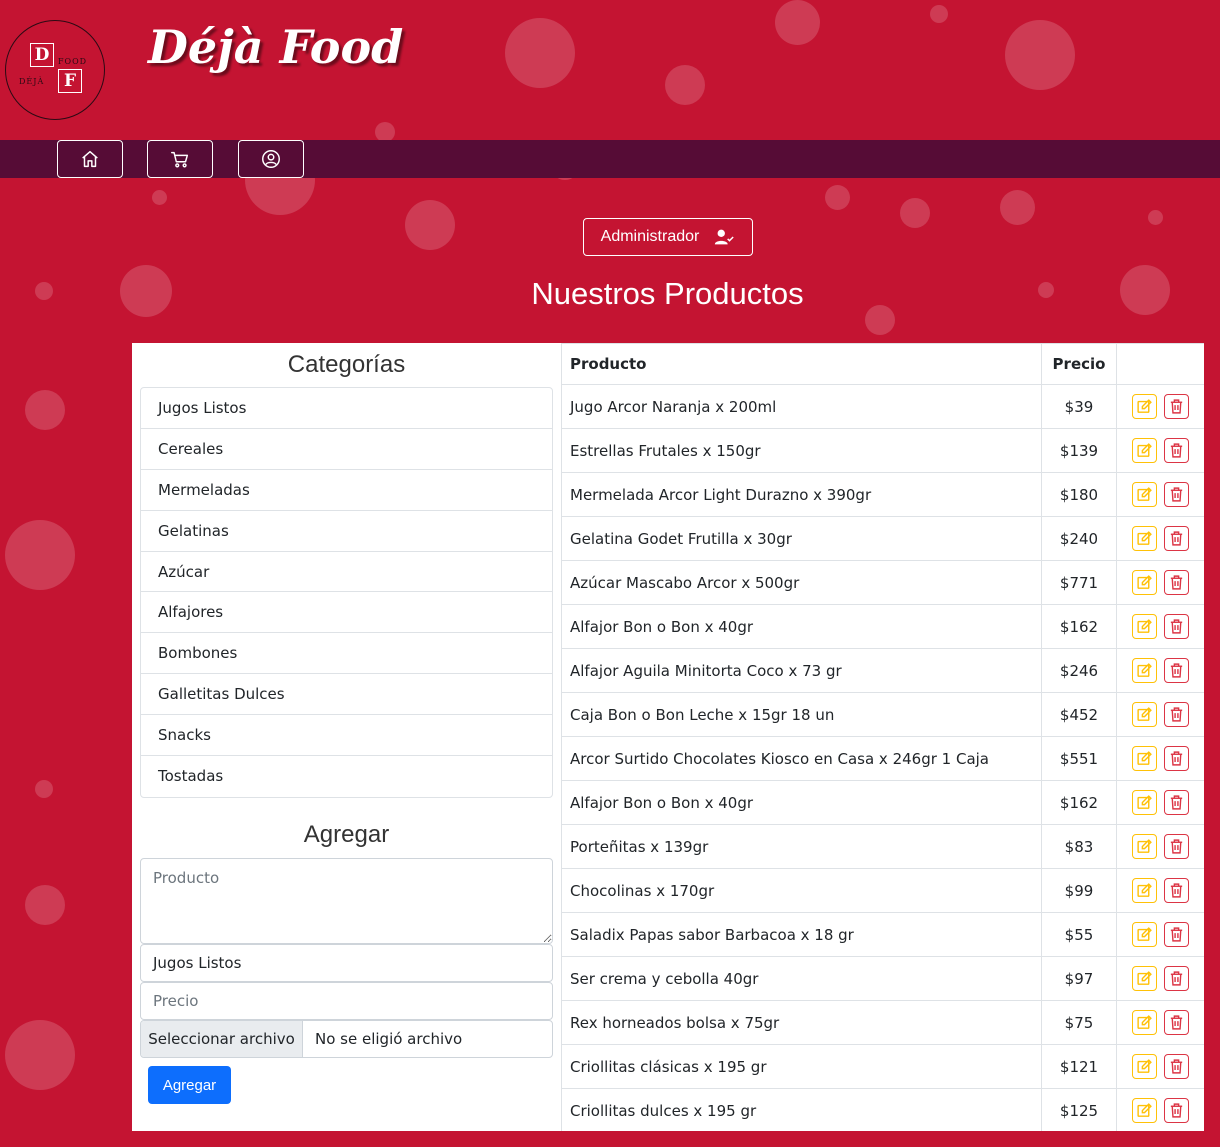 This screenshot has height=1147, width=1220. I want to click on admin-button: Administrador, so click(668, 237).